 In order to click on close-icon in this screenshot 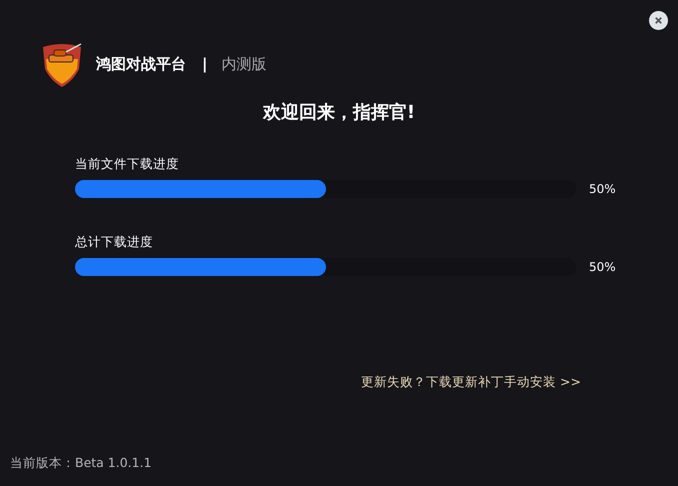, I will do `click(658, 20)`.